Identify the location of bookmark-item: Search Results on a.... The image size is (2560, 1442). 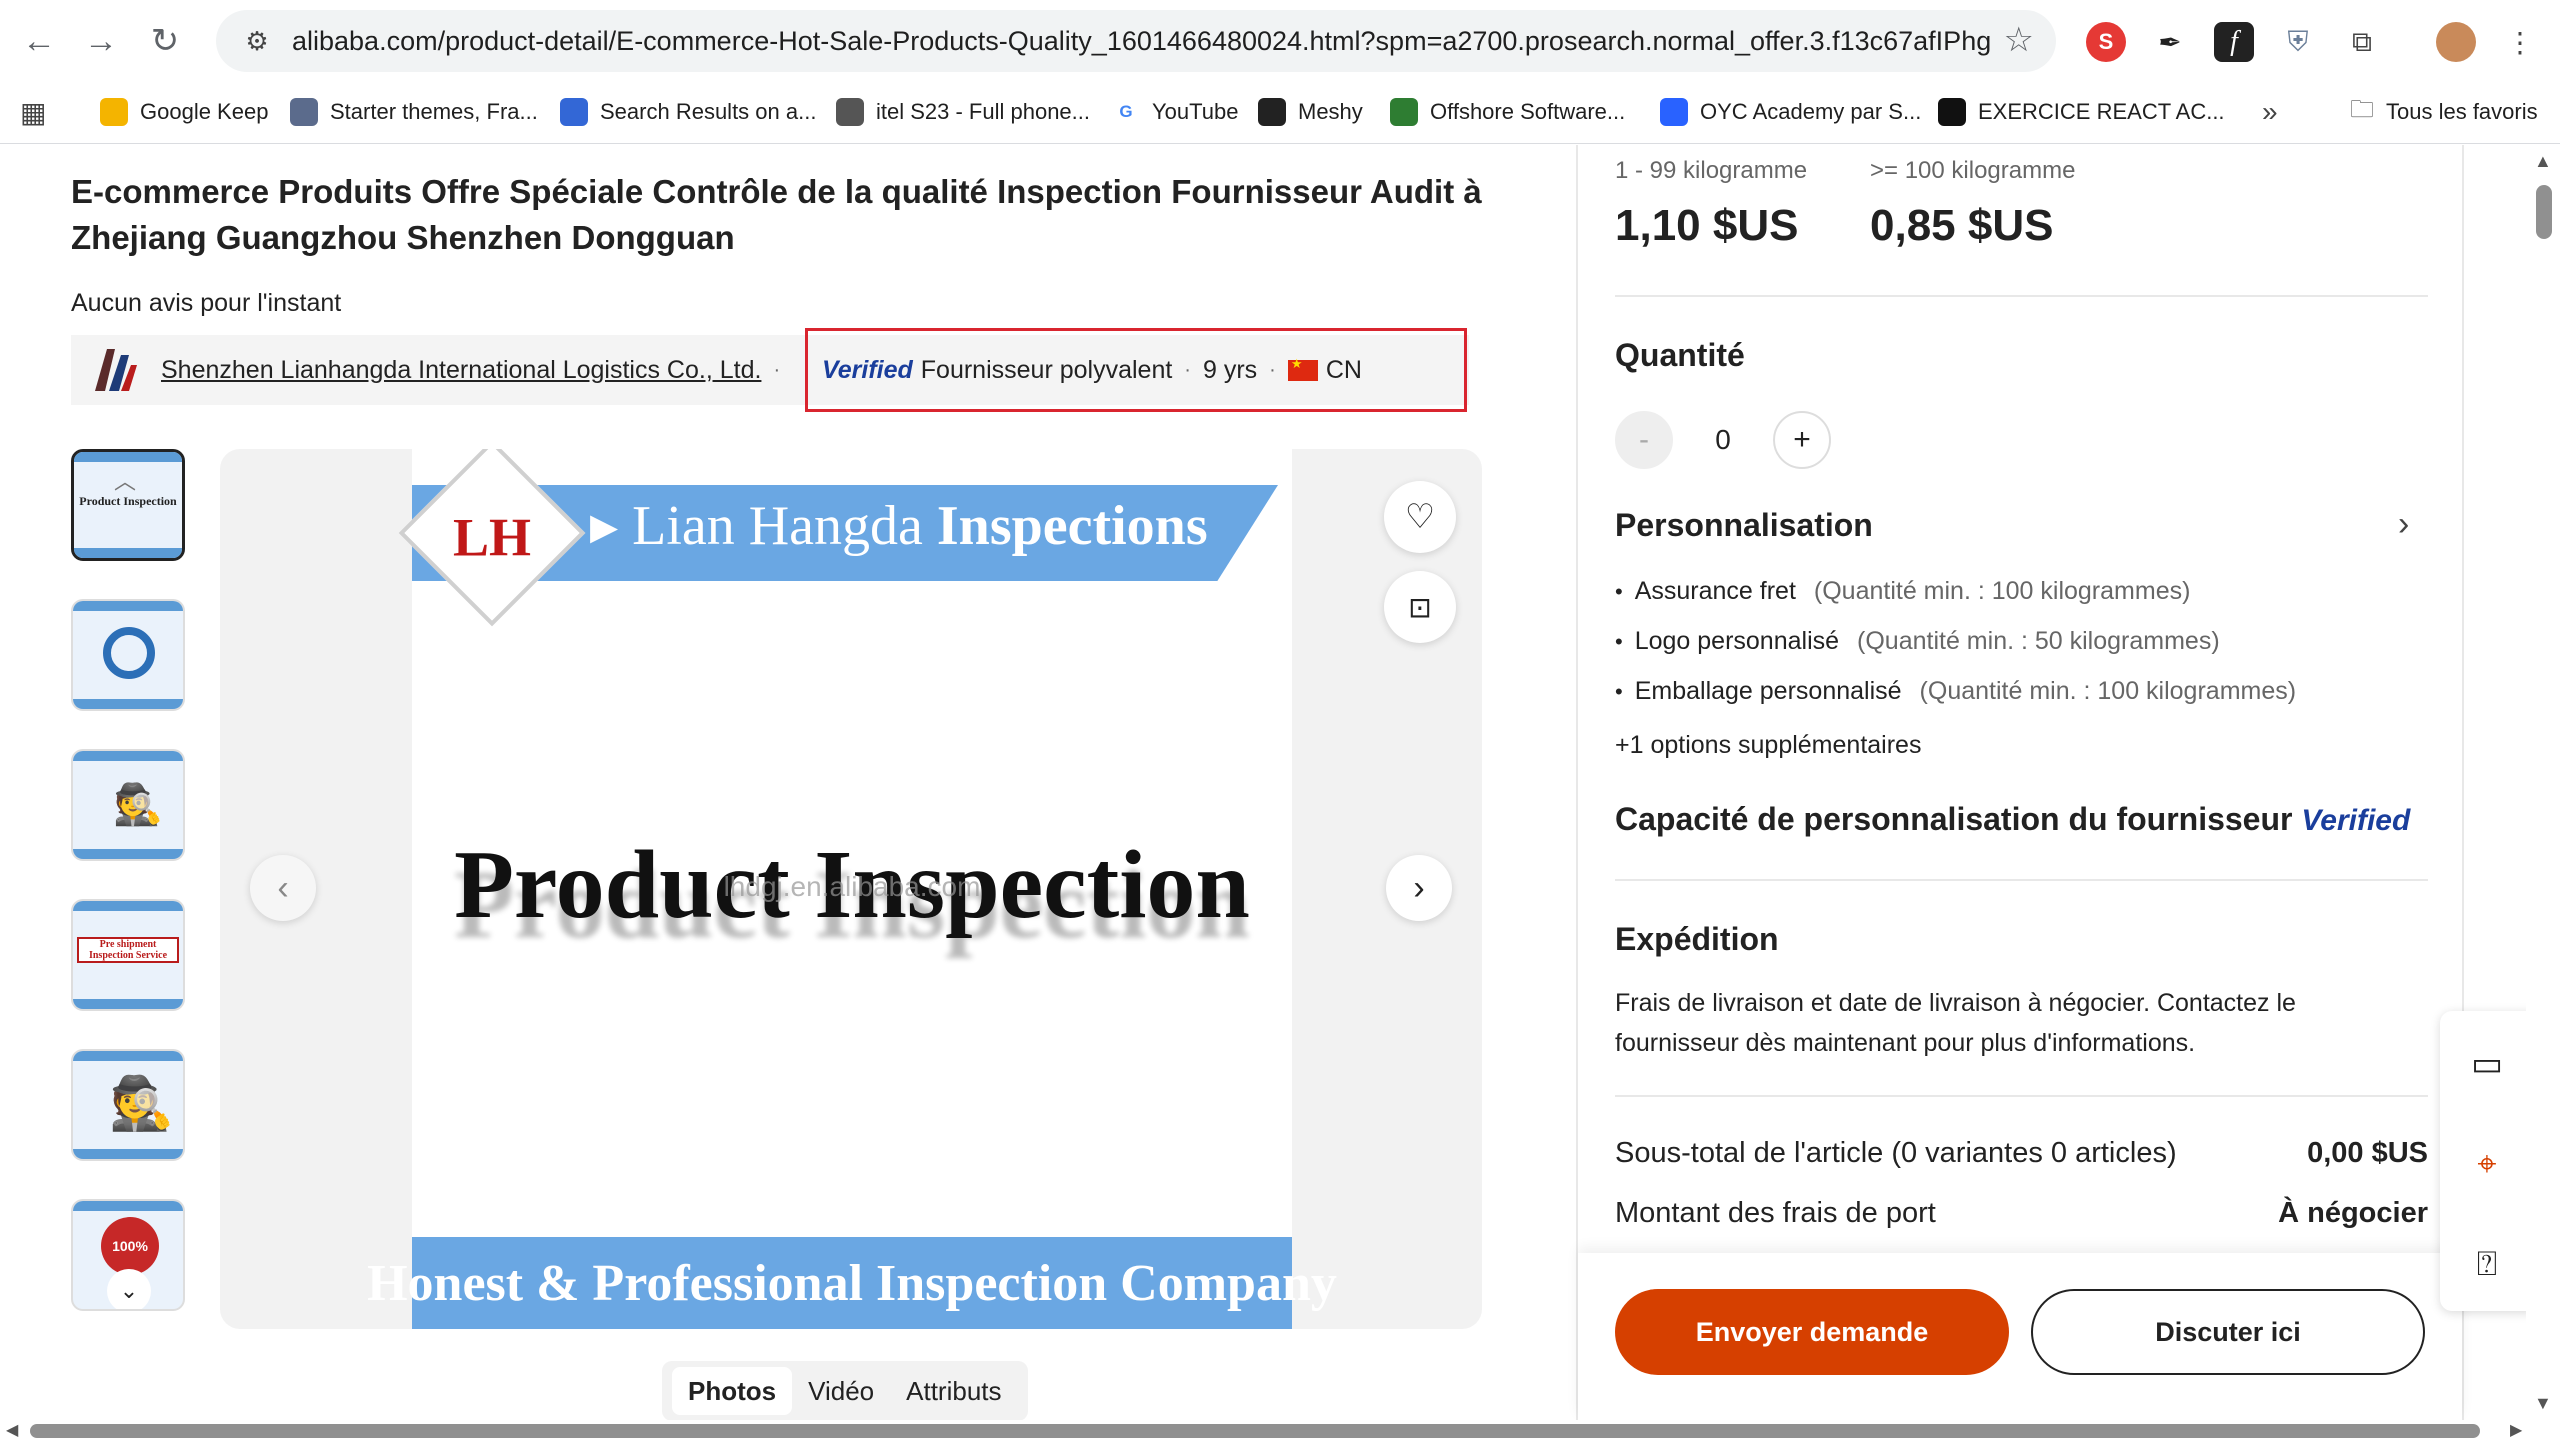
(688, 112).